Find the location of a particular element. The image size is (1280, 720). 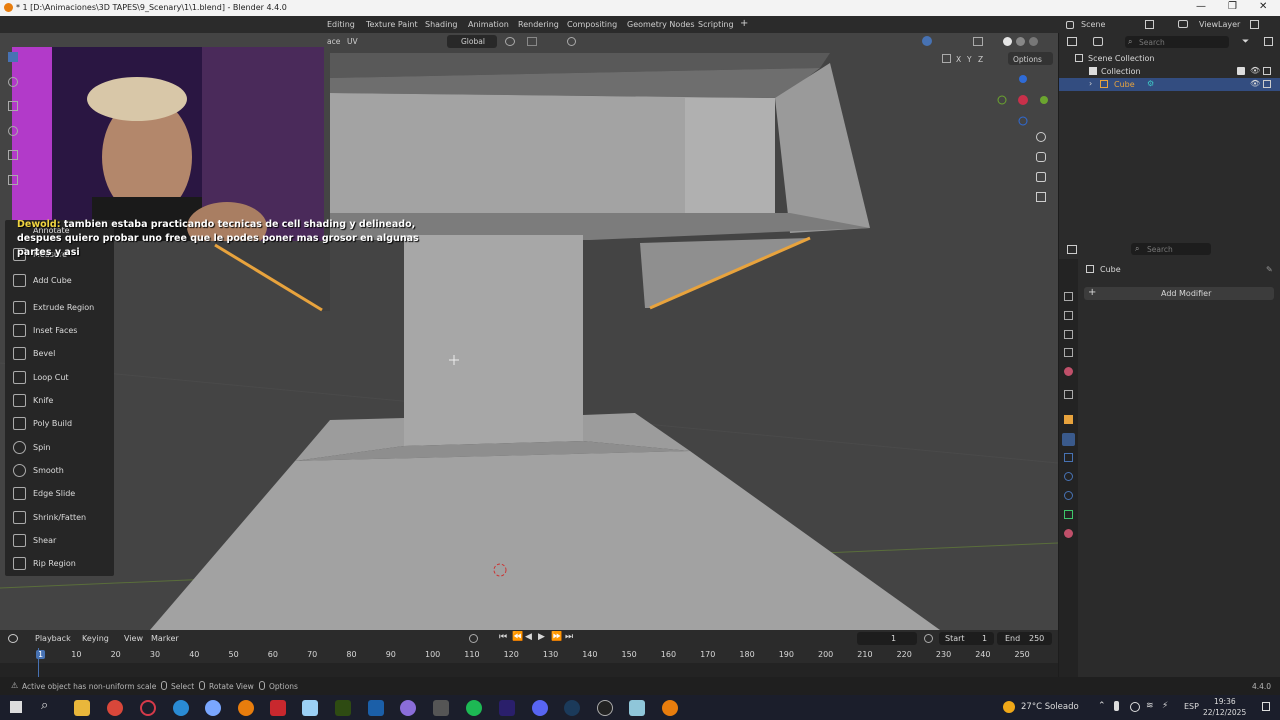

tab-shading: Shading is located at coordinates (441, 24).